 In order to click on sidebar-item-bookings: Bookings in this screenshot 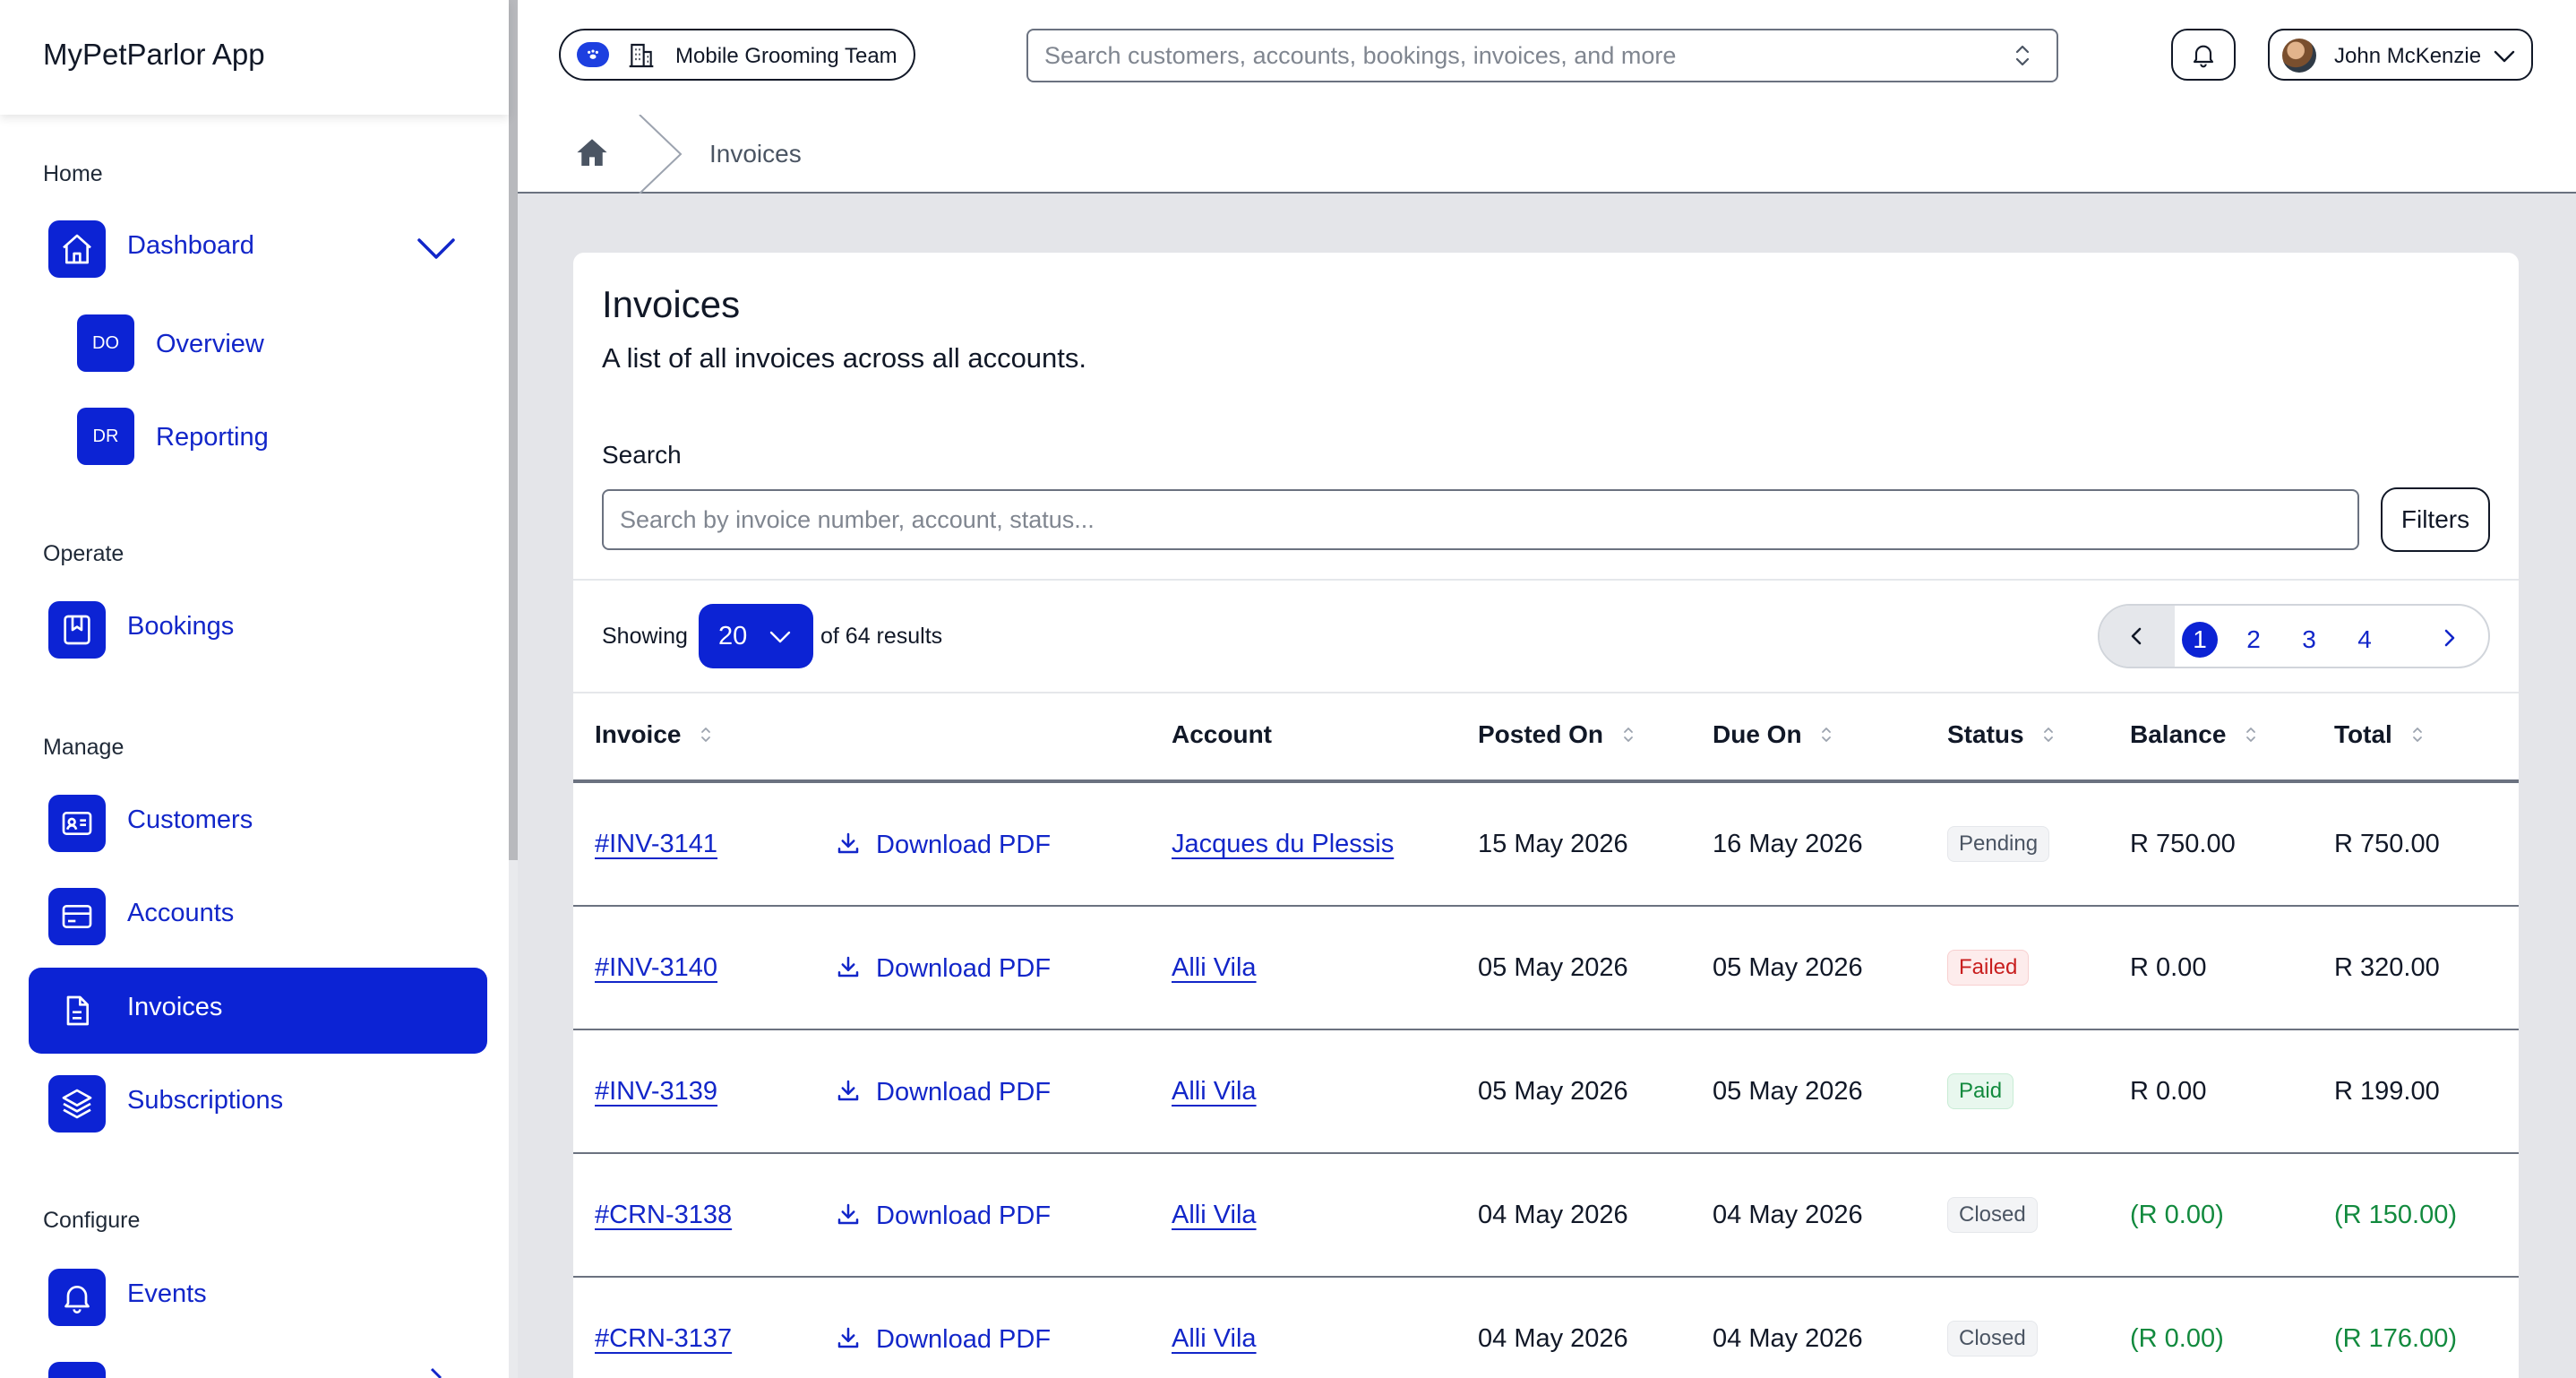, I will do `click(258, 630)`.